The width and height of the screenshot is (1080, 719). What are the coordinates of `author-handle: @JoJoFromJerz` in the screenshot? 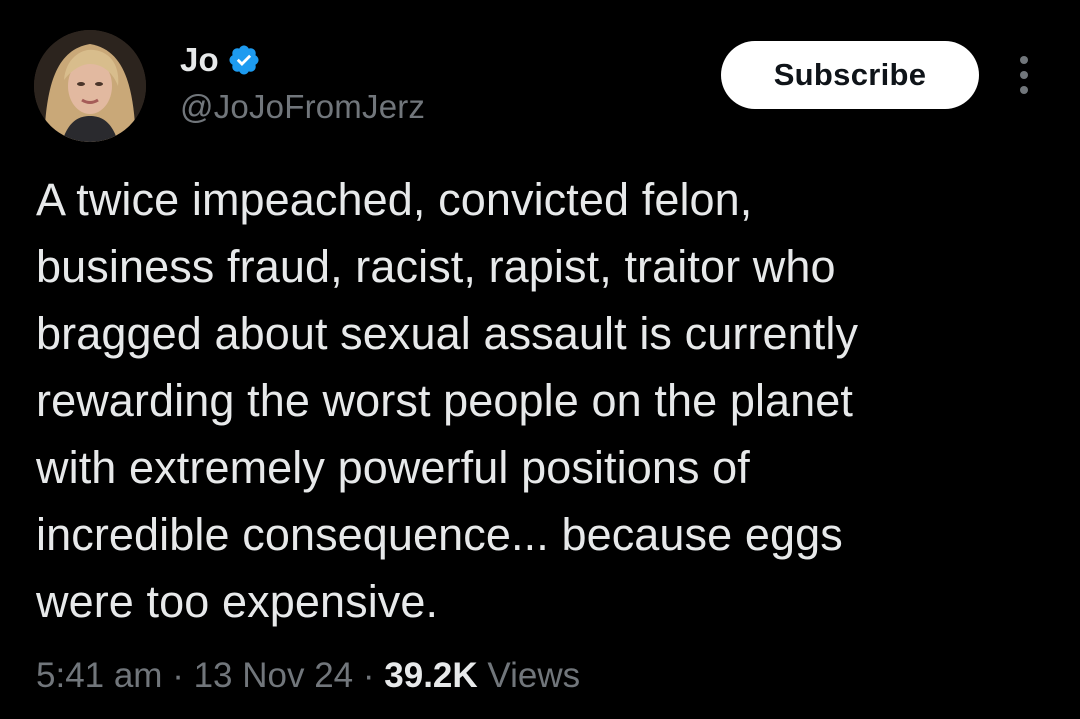 It's located at (302, 107).